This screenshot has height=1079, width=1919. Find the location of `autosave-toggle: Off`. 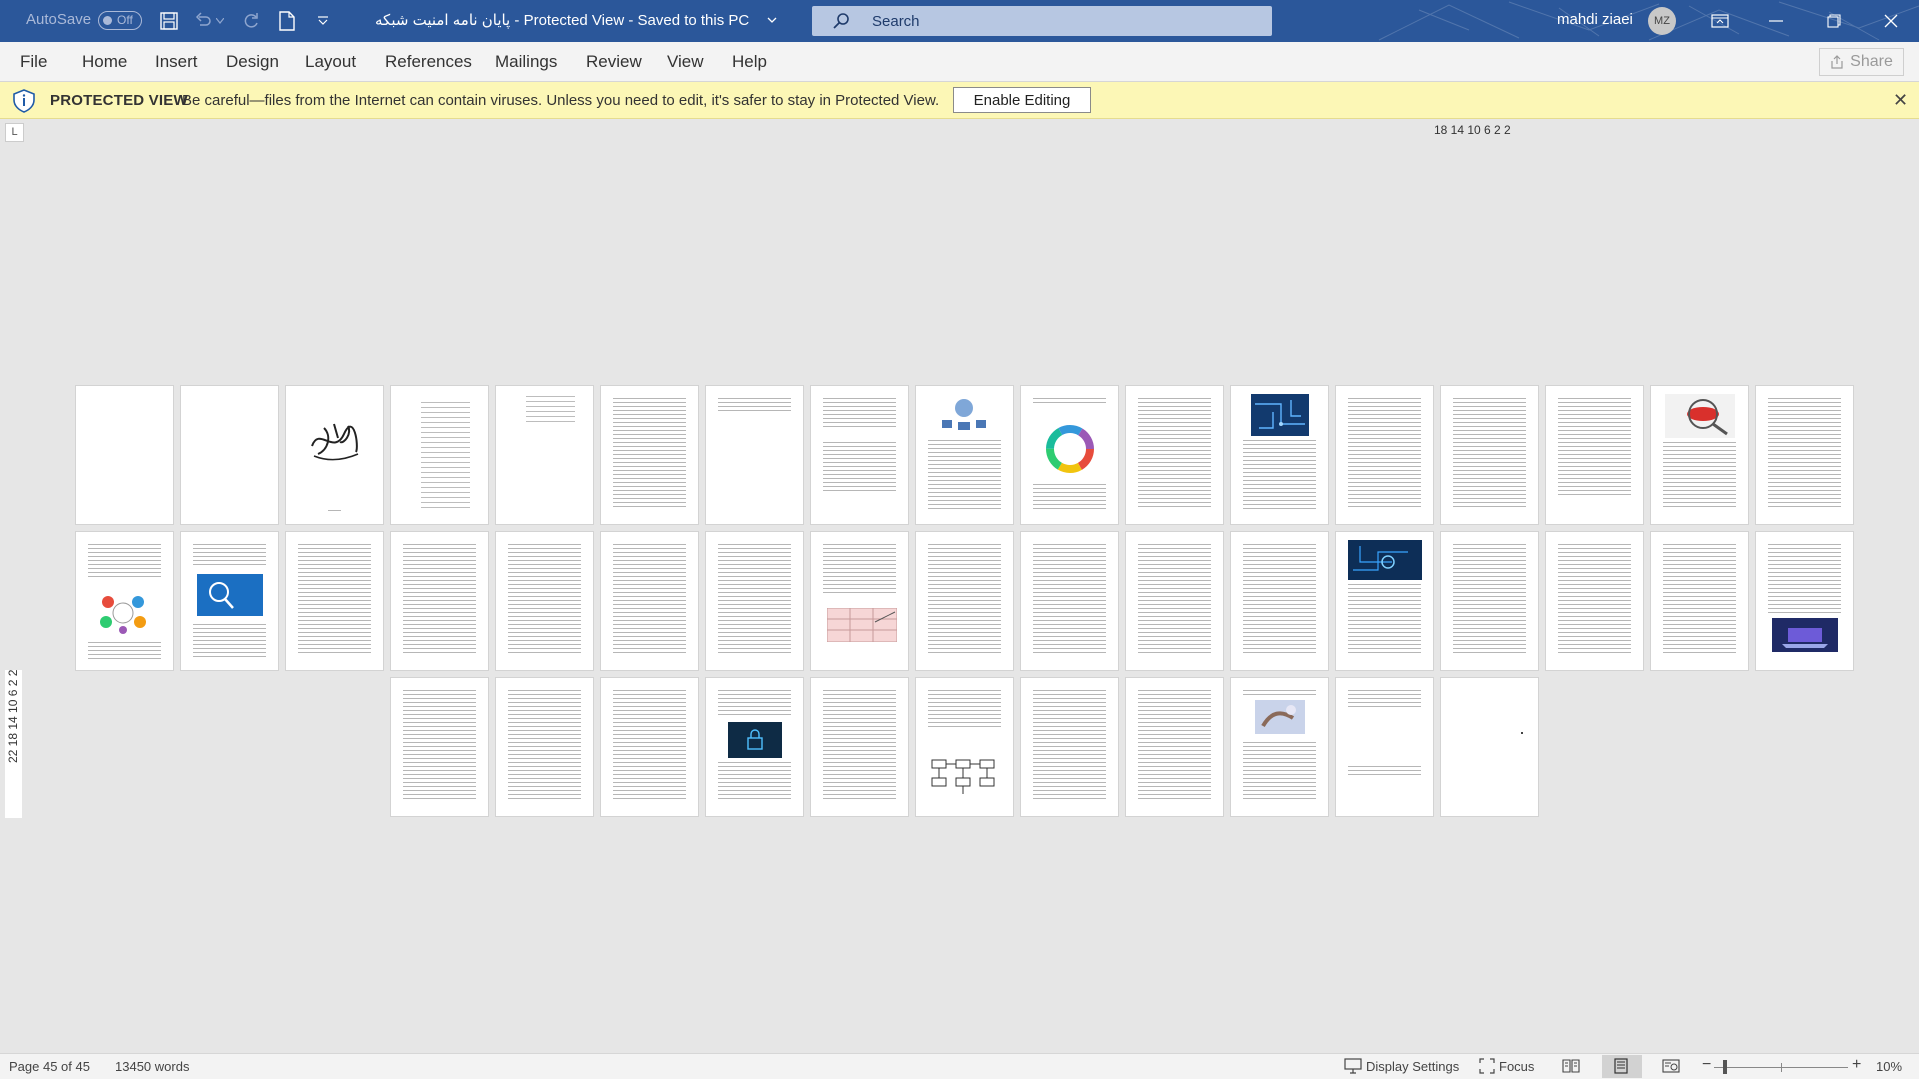

autosave-toggle: Off is located at coordinates (120, 20).